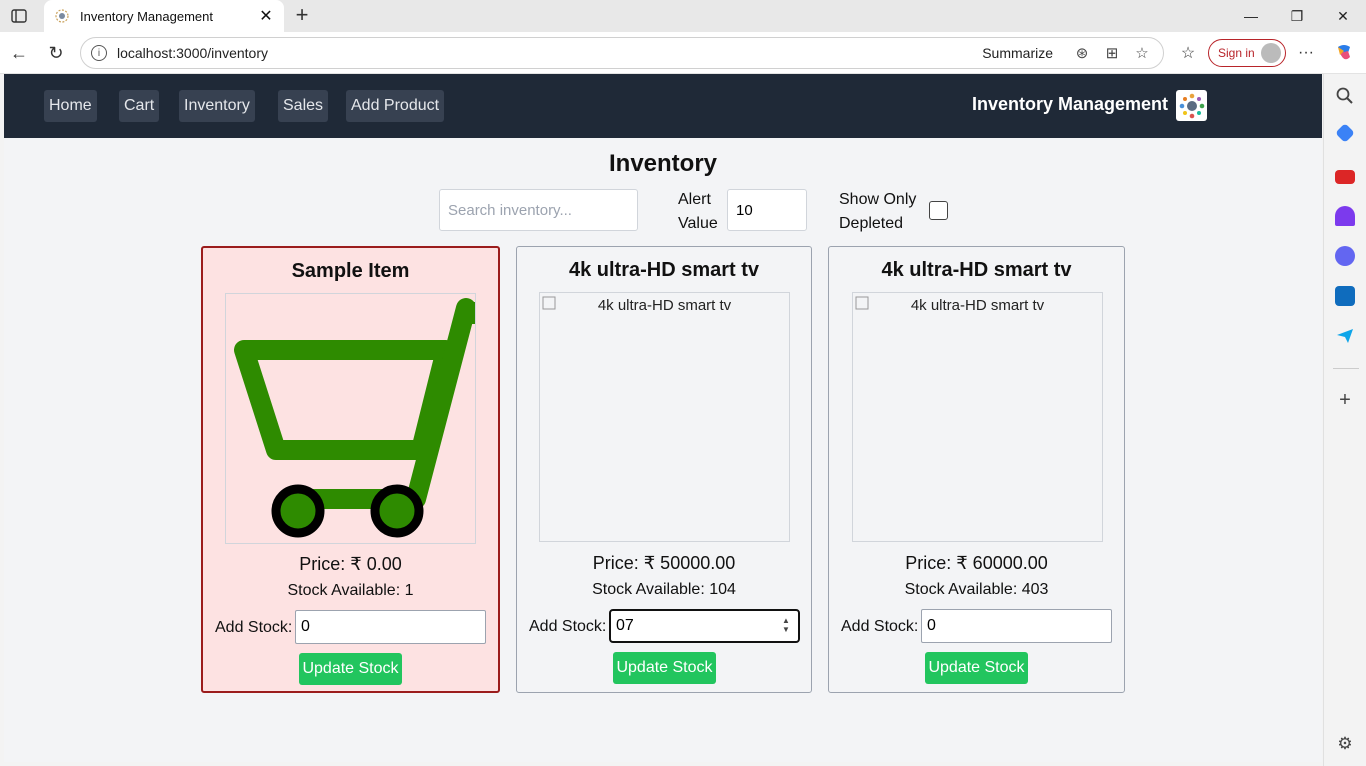 Image resolution: width=1366 pixels, height=766 pixels. What do you see at coordinates (683, 16) in the screenshot?
I see `browser-tab-strip: Inventory Management ✕ + — ❐ ✕` at bounding box center [683, 16].